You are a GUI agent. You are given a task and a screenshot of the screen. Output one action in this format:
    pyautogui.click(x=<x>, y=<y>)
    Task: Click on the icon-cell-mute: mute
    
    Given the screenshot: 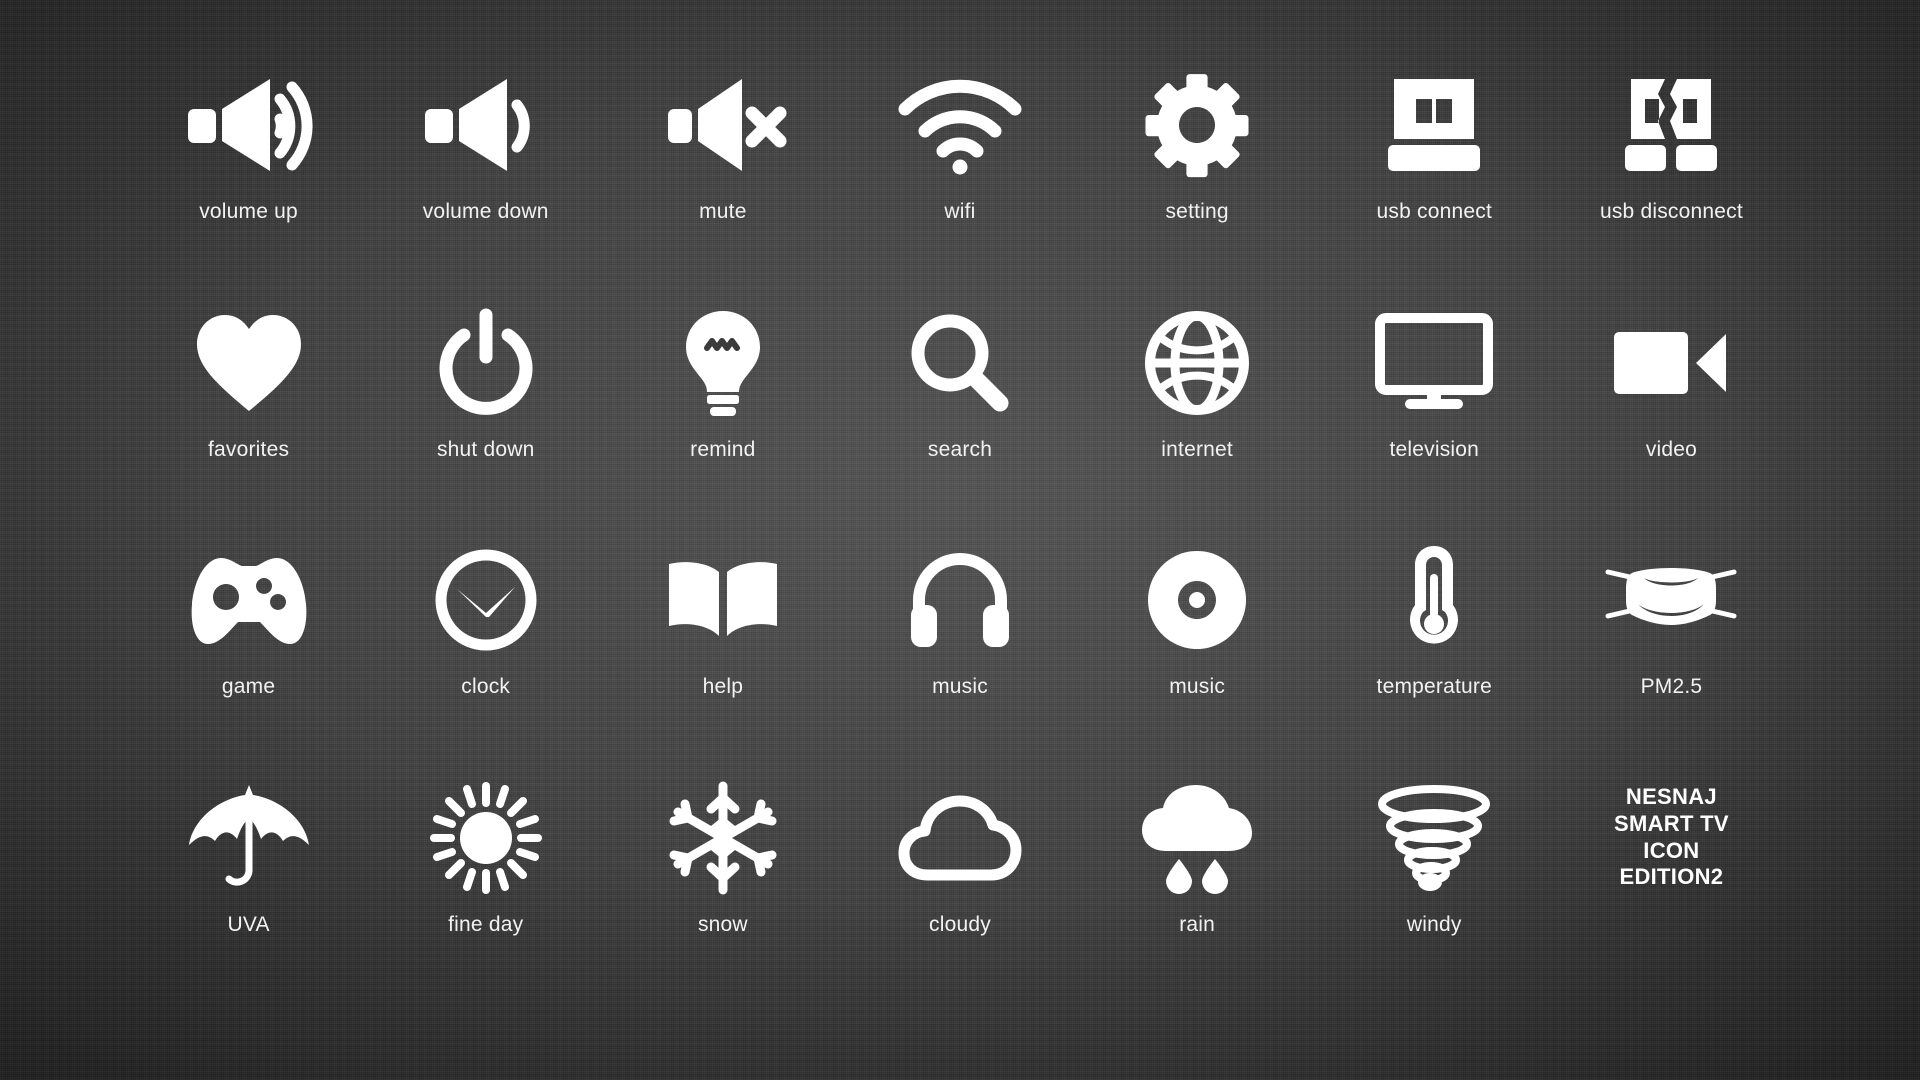 What is the action you would take?
    pyautogui.click(x=722, y=179)
    